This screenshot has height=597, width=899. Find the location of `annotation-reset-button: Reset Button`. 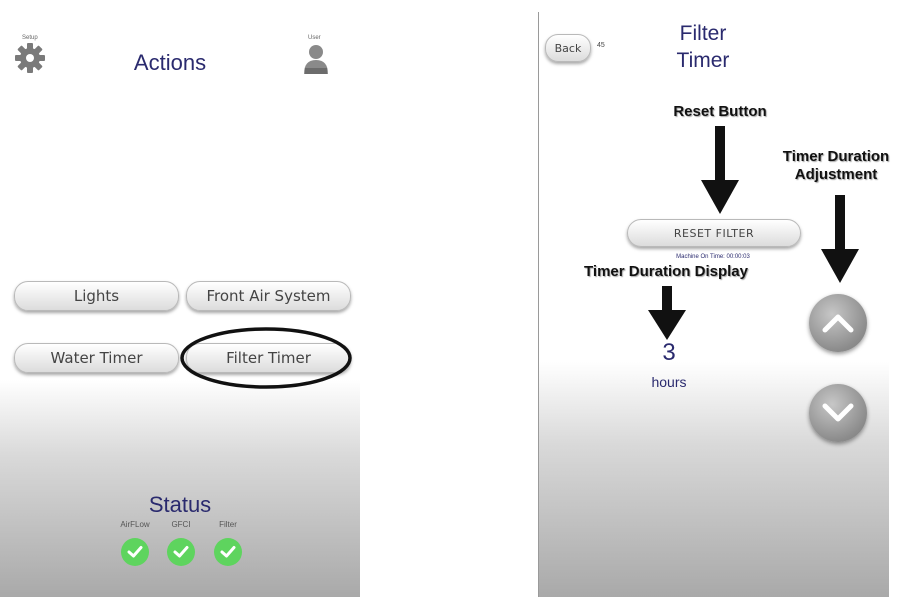

annotation-reset-button: Reset Button is located at coordinates (720, 111).